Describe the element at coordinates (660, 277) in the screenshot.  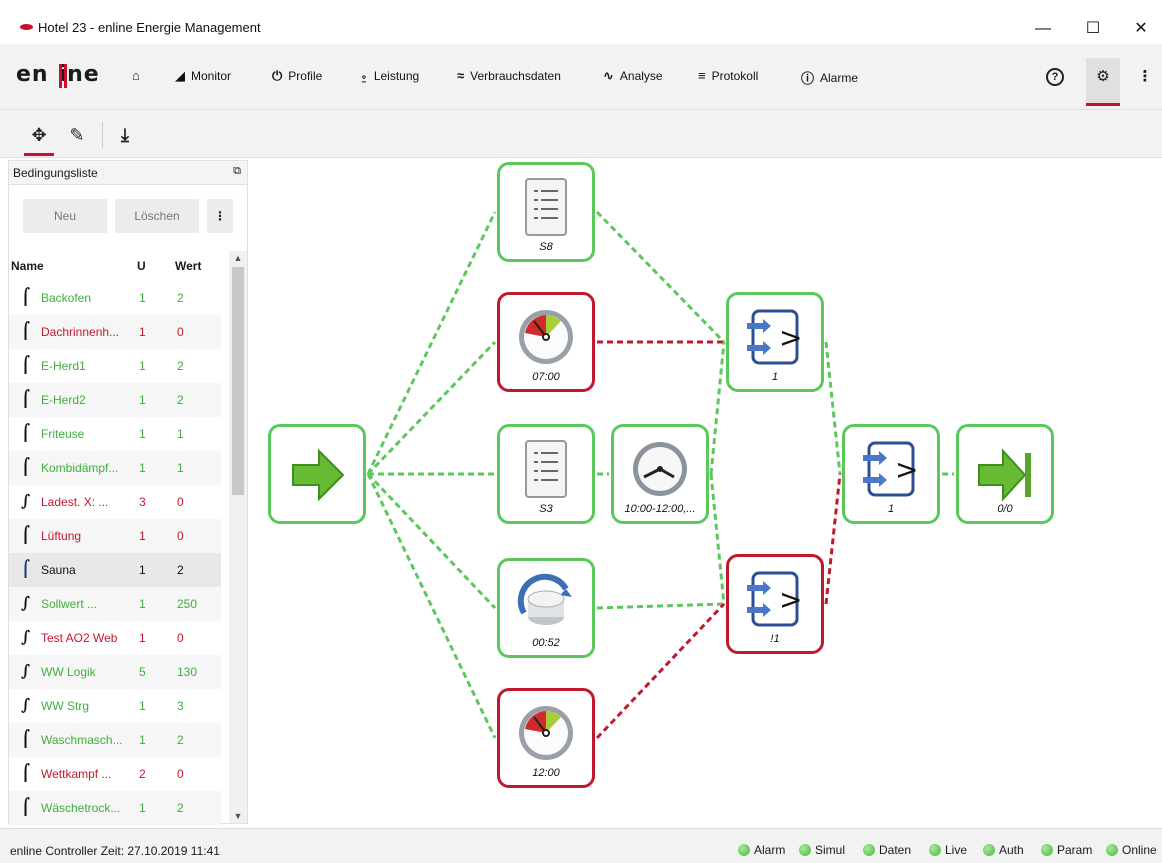
I see `connection-s8-cmp1` at that location.